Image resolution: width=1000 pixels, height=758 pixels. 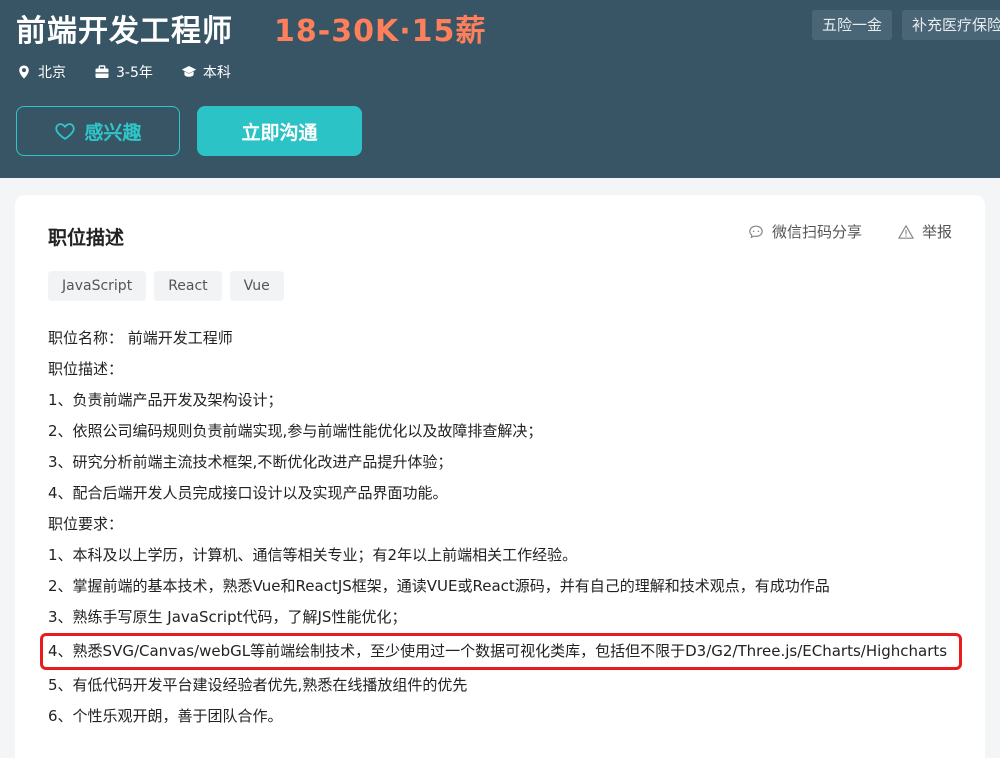 What do you see at coordinates (113, 132) in the screenshot?
I see `interest-label: 感兴趣` at bounding box center [113, 132].